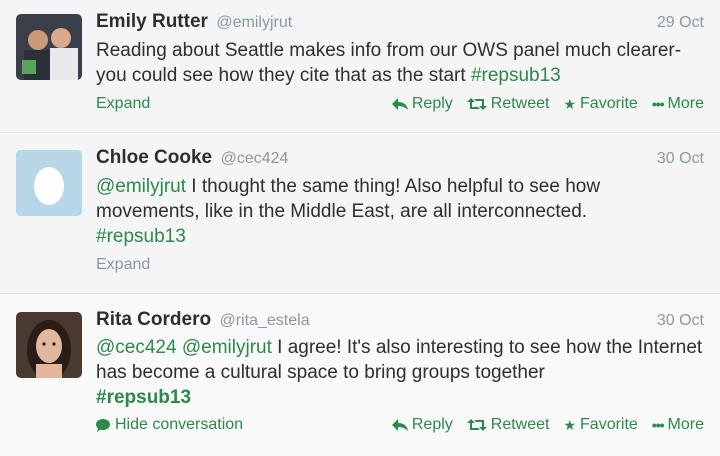 The width and height of the screenshot is (720, 456). What do you see at coordinates (255, 158) in the screenshot?
I see `author-handle: @cec424` at bounding box center [255, 158].